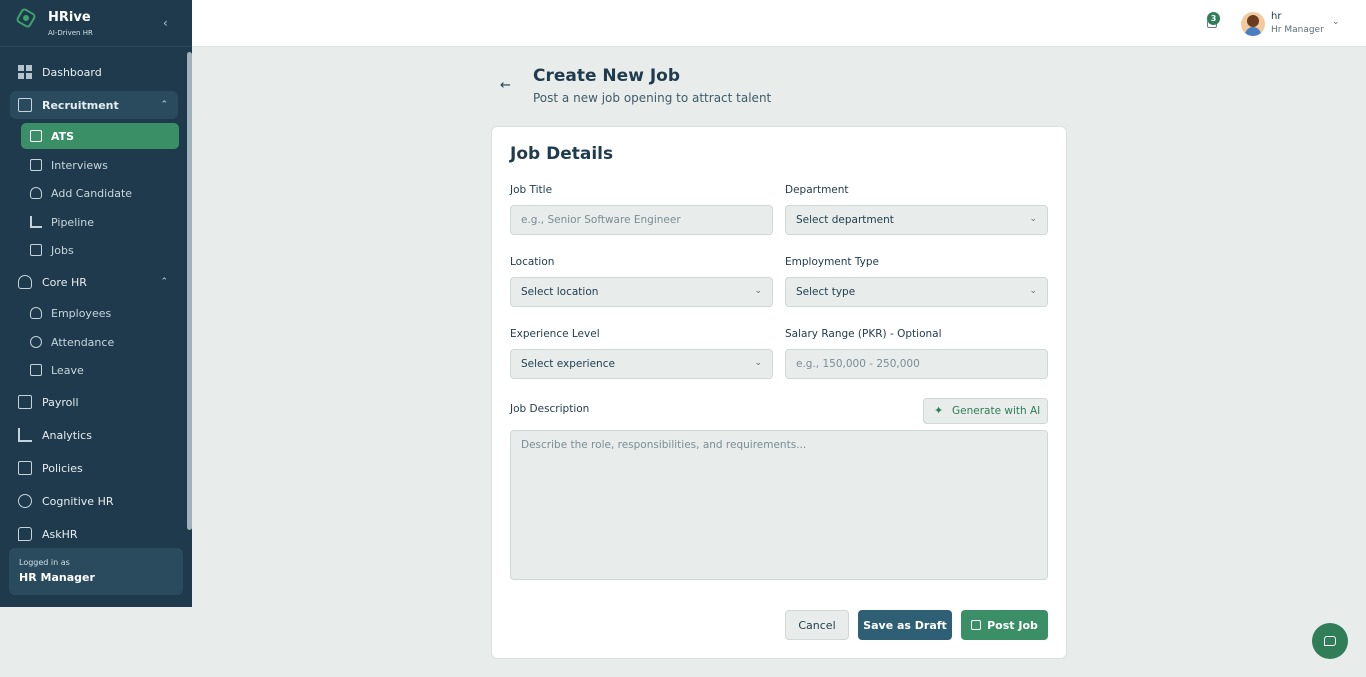 The image size is (1366, 677). I want to click on sidebar-item-label: Dashboard, so click(72, 72).